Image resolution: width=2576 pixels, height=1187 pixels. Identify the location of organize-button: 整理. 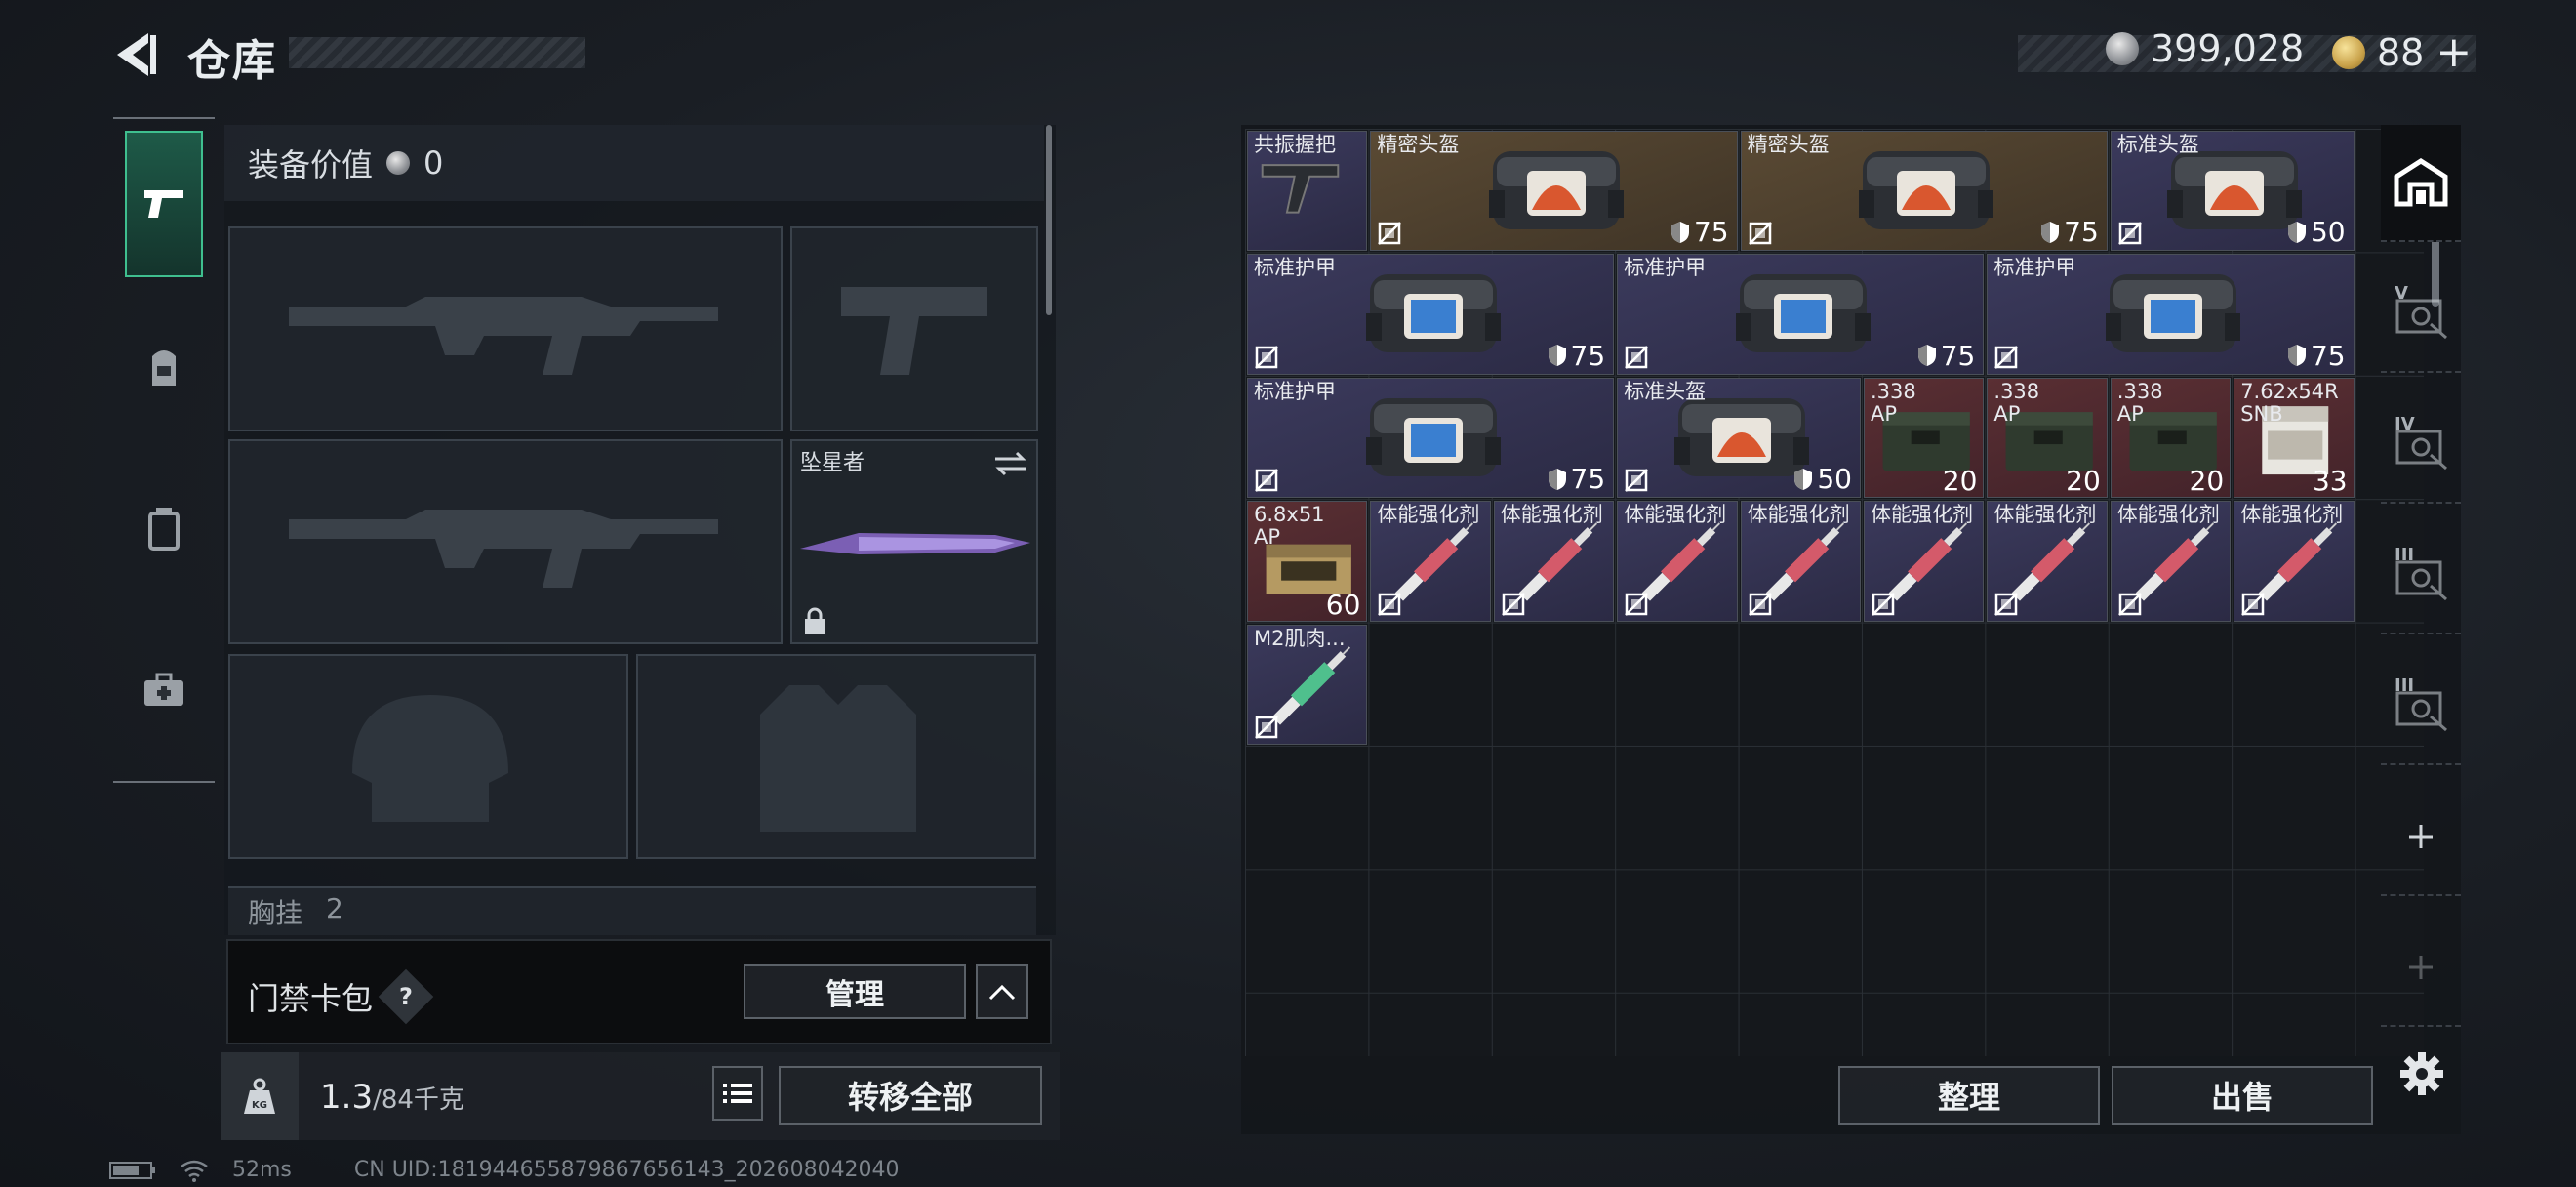
(1969, 1095).